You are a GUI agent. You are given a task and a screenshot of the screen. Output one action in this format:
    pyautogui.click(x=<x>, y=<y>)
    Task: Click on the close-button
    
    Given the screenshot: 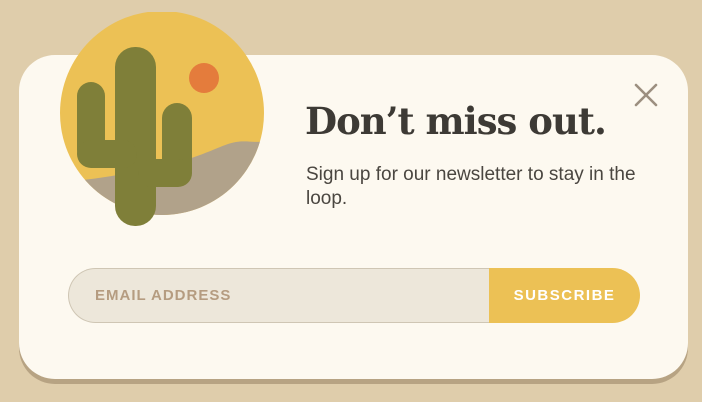 What is the action you would take?
    pyautogui.click(x=646, y=95)
    